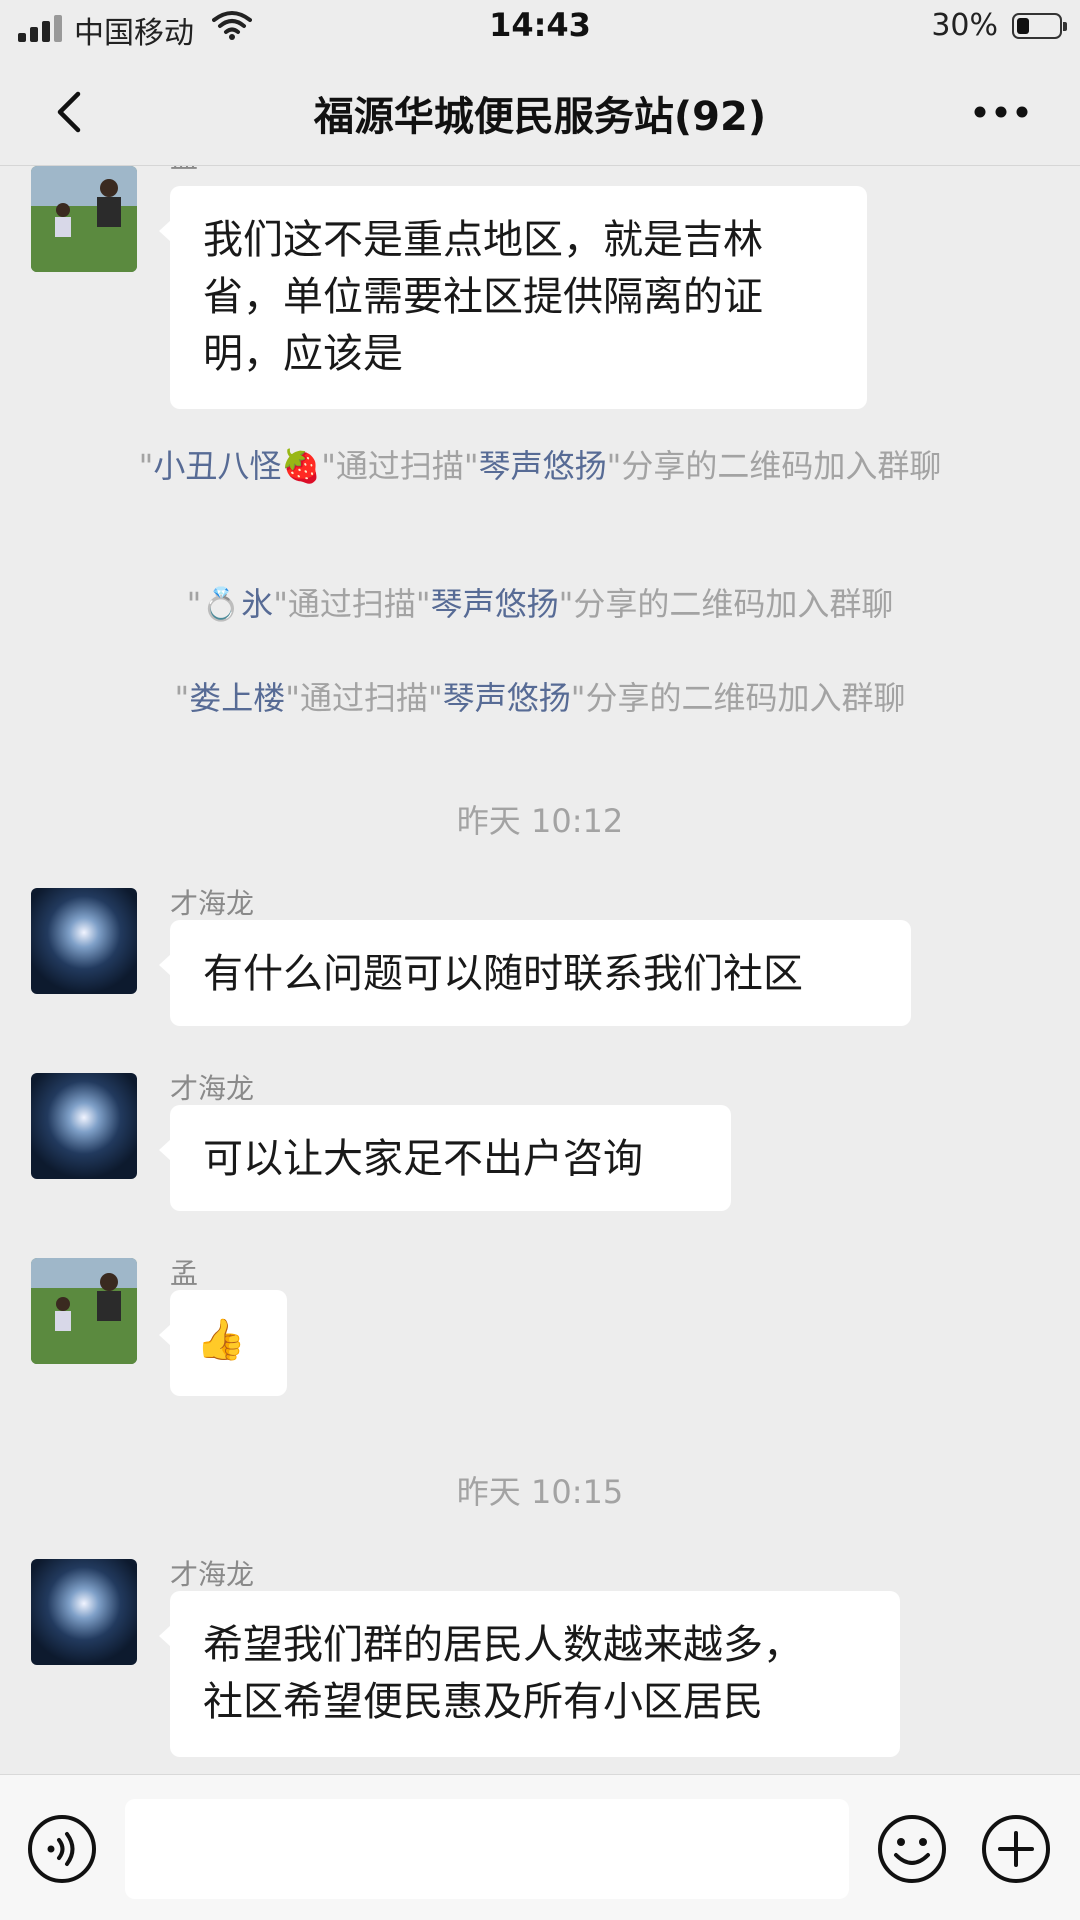 This screenshot has width=1080, height=1920. What do you see at coordinates (237, 604) in the screenshot?
I see `member-name-link: 💍氷` at bounding box center [237, 604].